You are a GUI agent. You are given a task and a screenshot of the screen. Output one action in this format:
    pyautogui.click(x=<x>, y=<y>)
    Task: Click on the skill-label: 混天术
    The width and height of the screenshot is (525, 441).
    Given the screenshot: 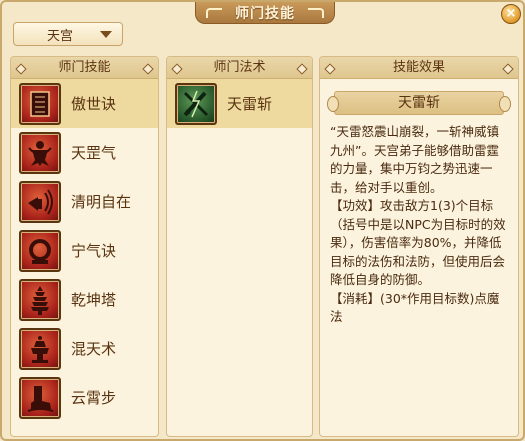 What is the action you would take?
    pyautogui.click(x=94, y=349)
    